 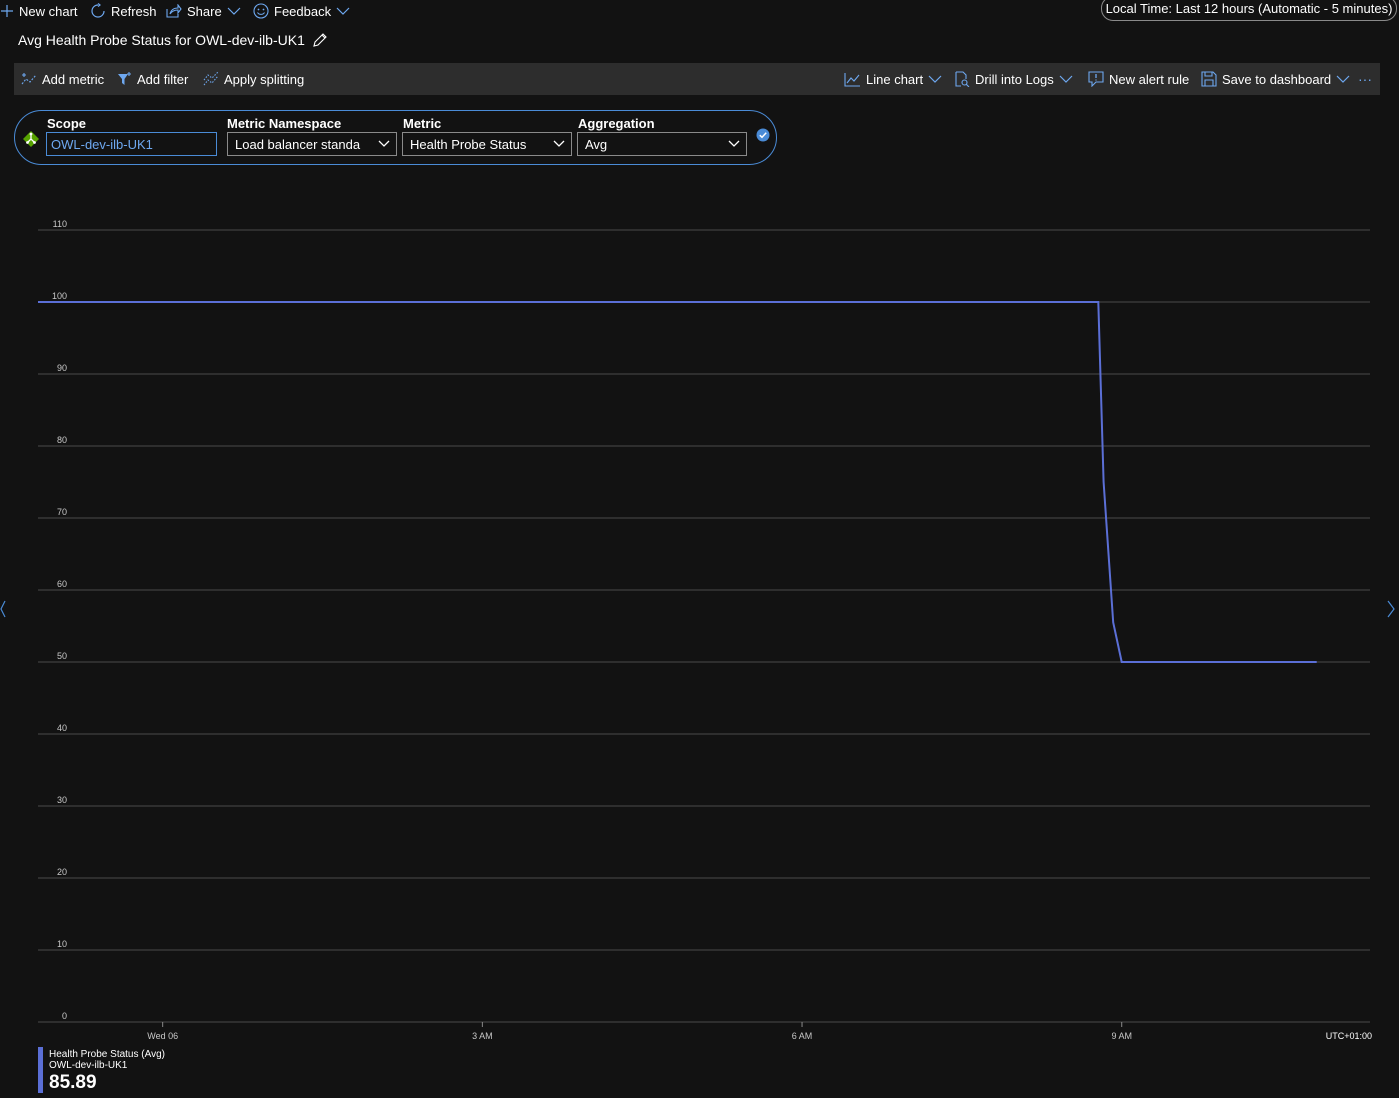 I want to click on timezone-label: UTC+01:00, so click(x=1349, y=1036).